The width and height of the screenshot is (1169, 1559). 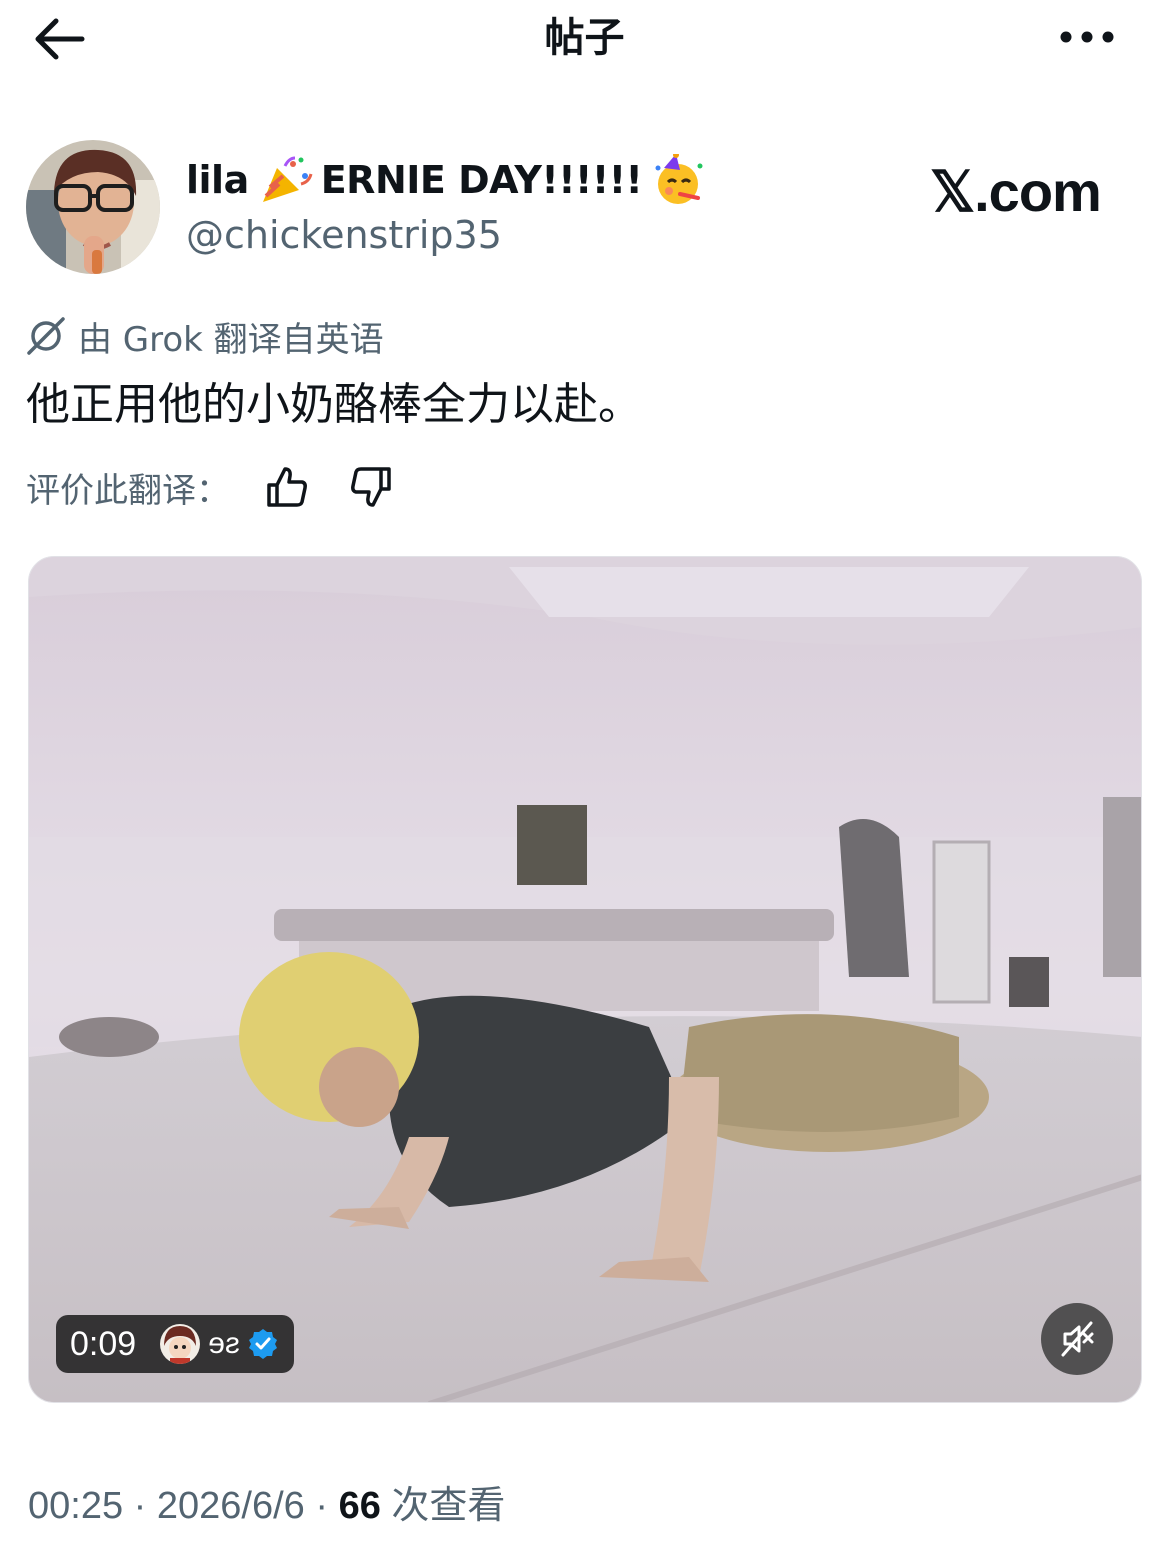 I want to click on rate-translation-row: 评价此翻译：, so click(x=212, y=487).